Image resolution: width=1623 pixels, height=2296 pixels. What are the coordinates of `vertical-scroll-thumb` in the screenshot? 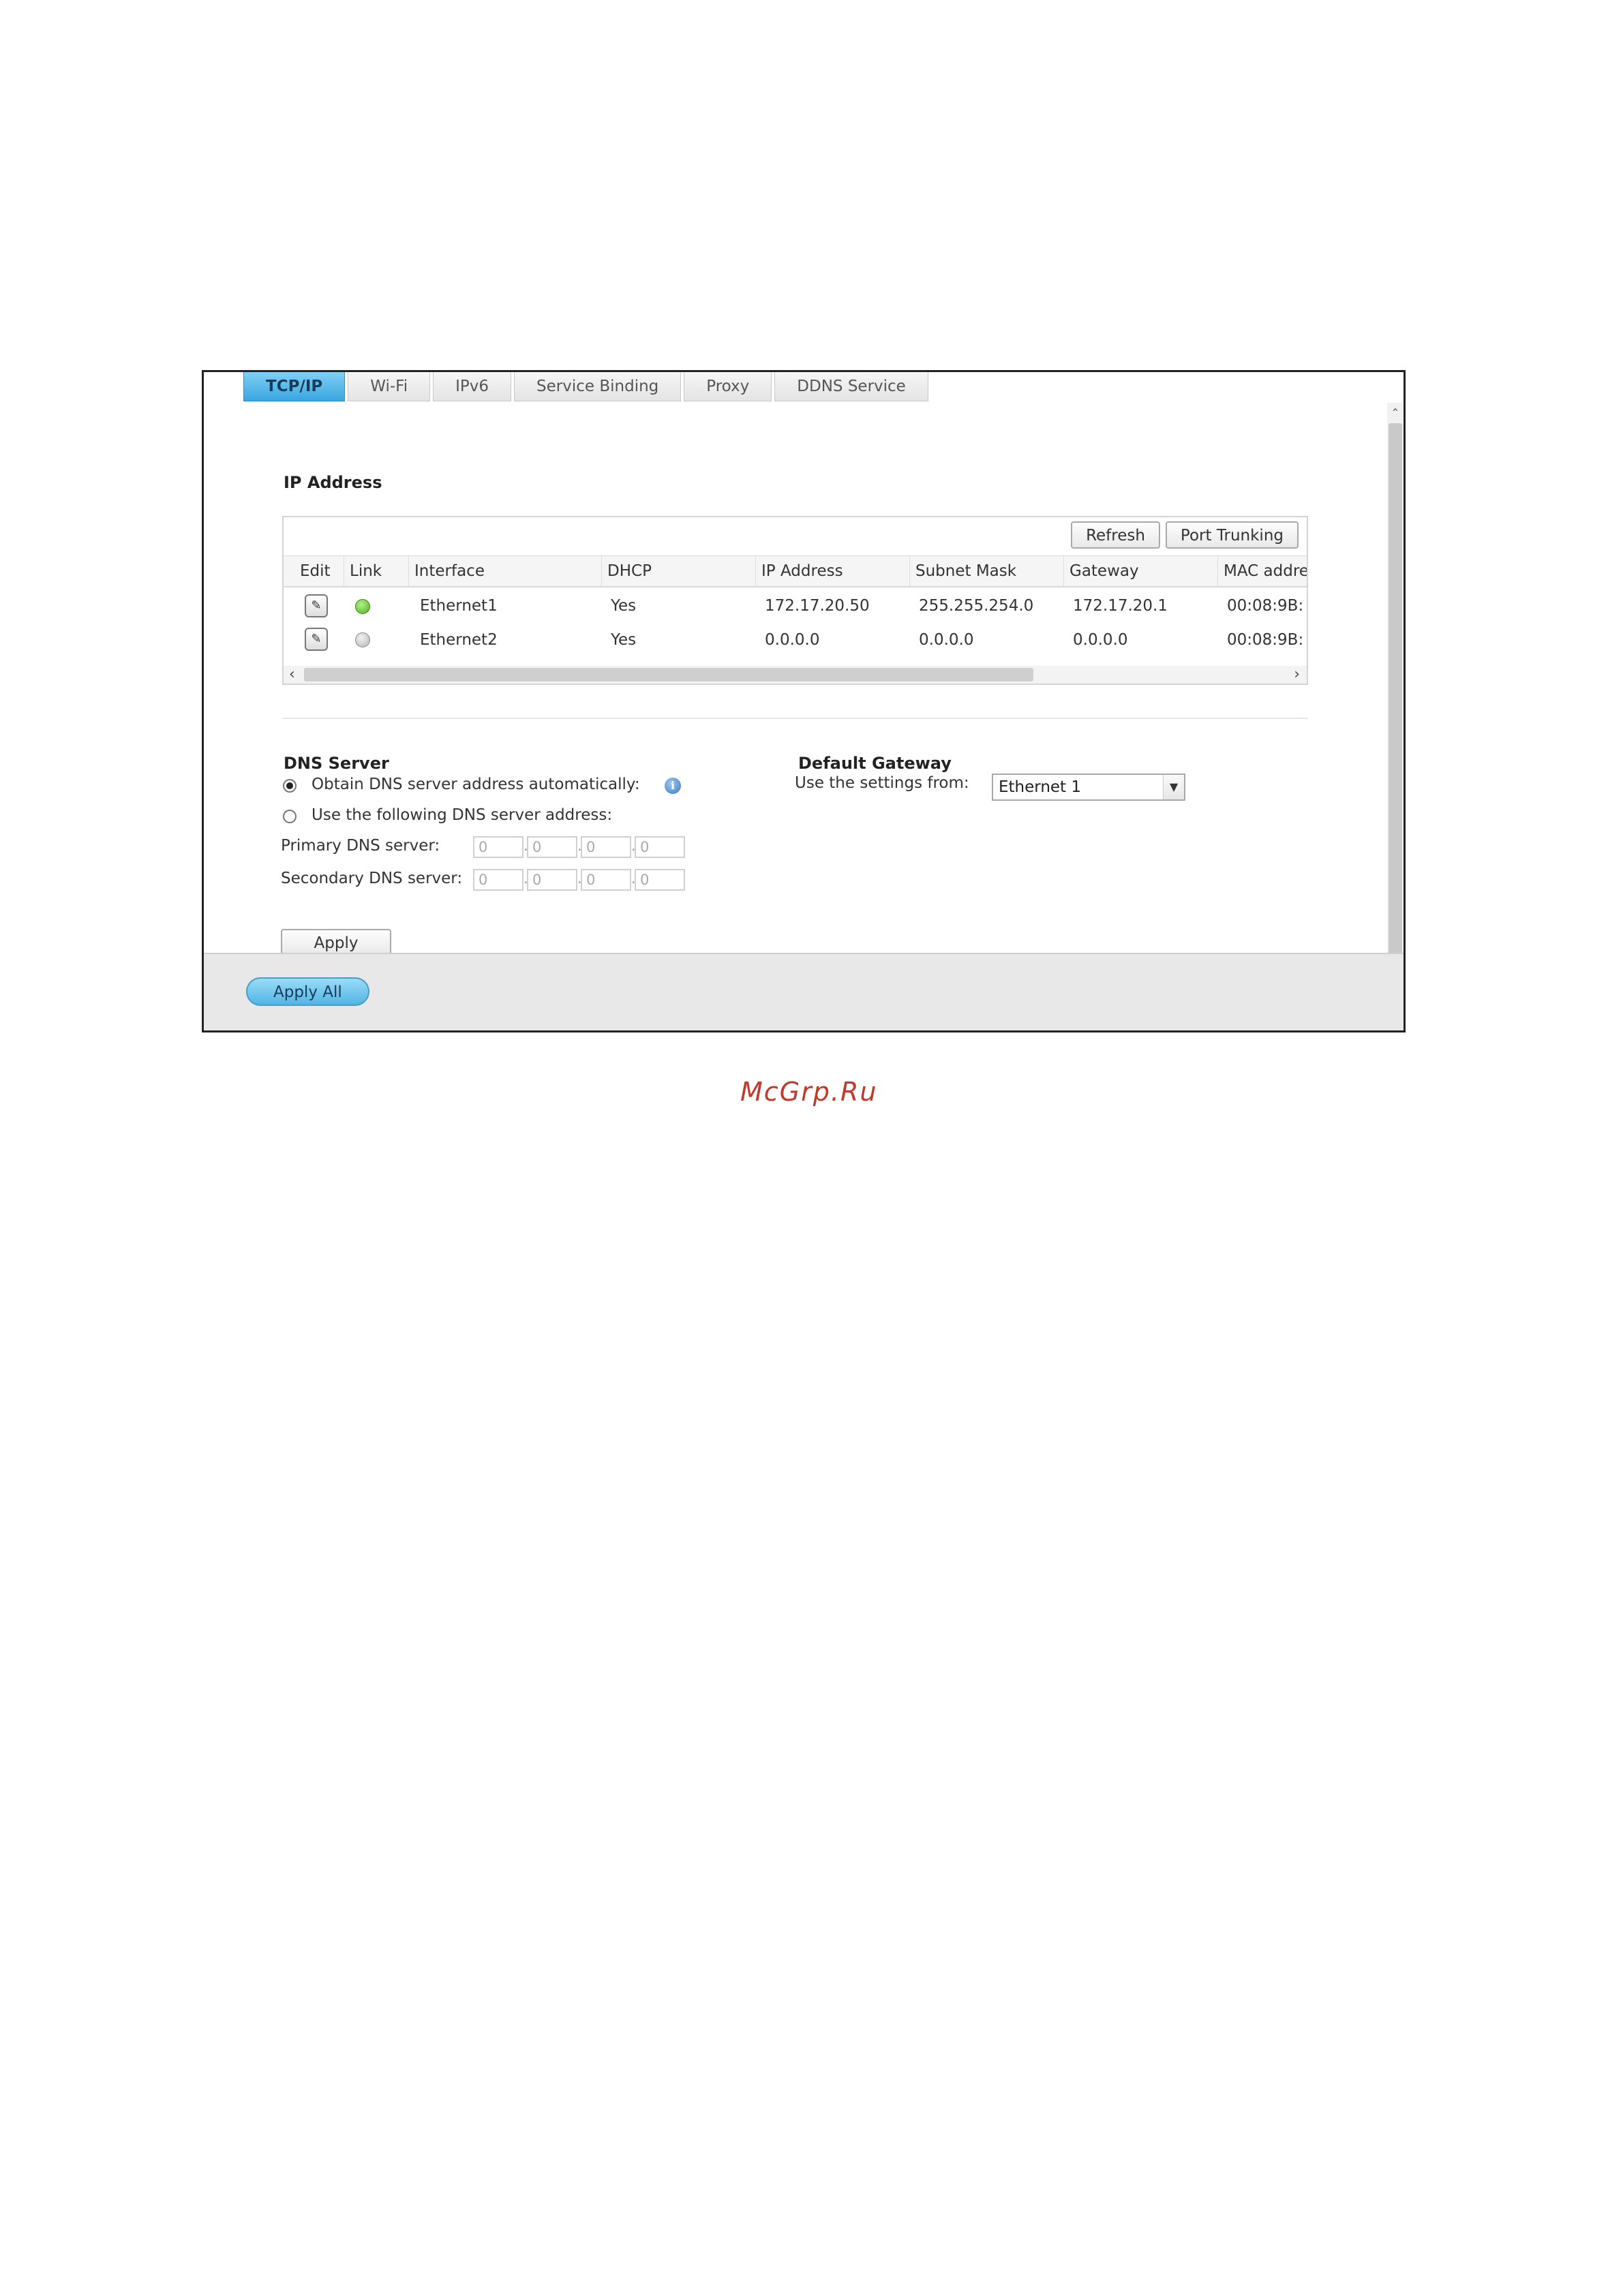 It's located at (1395, 691).